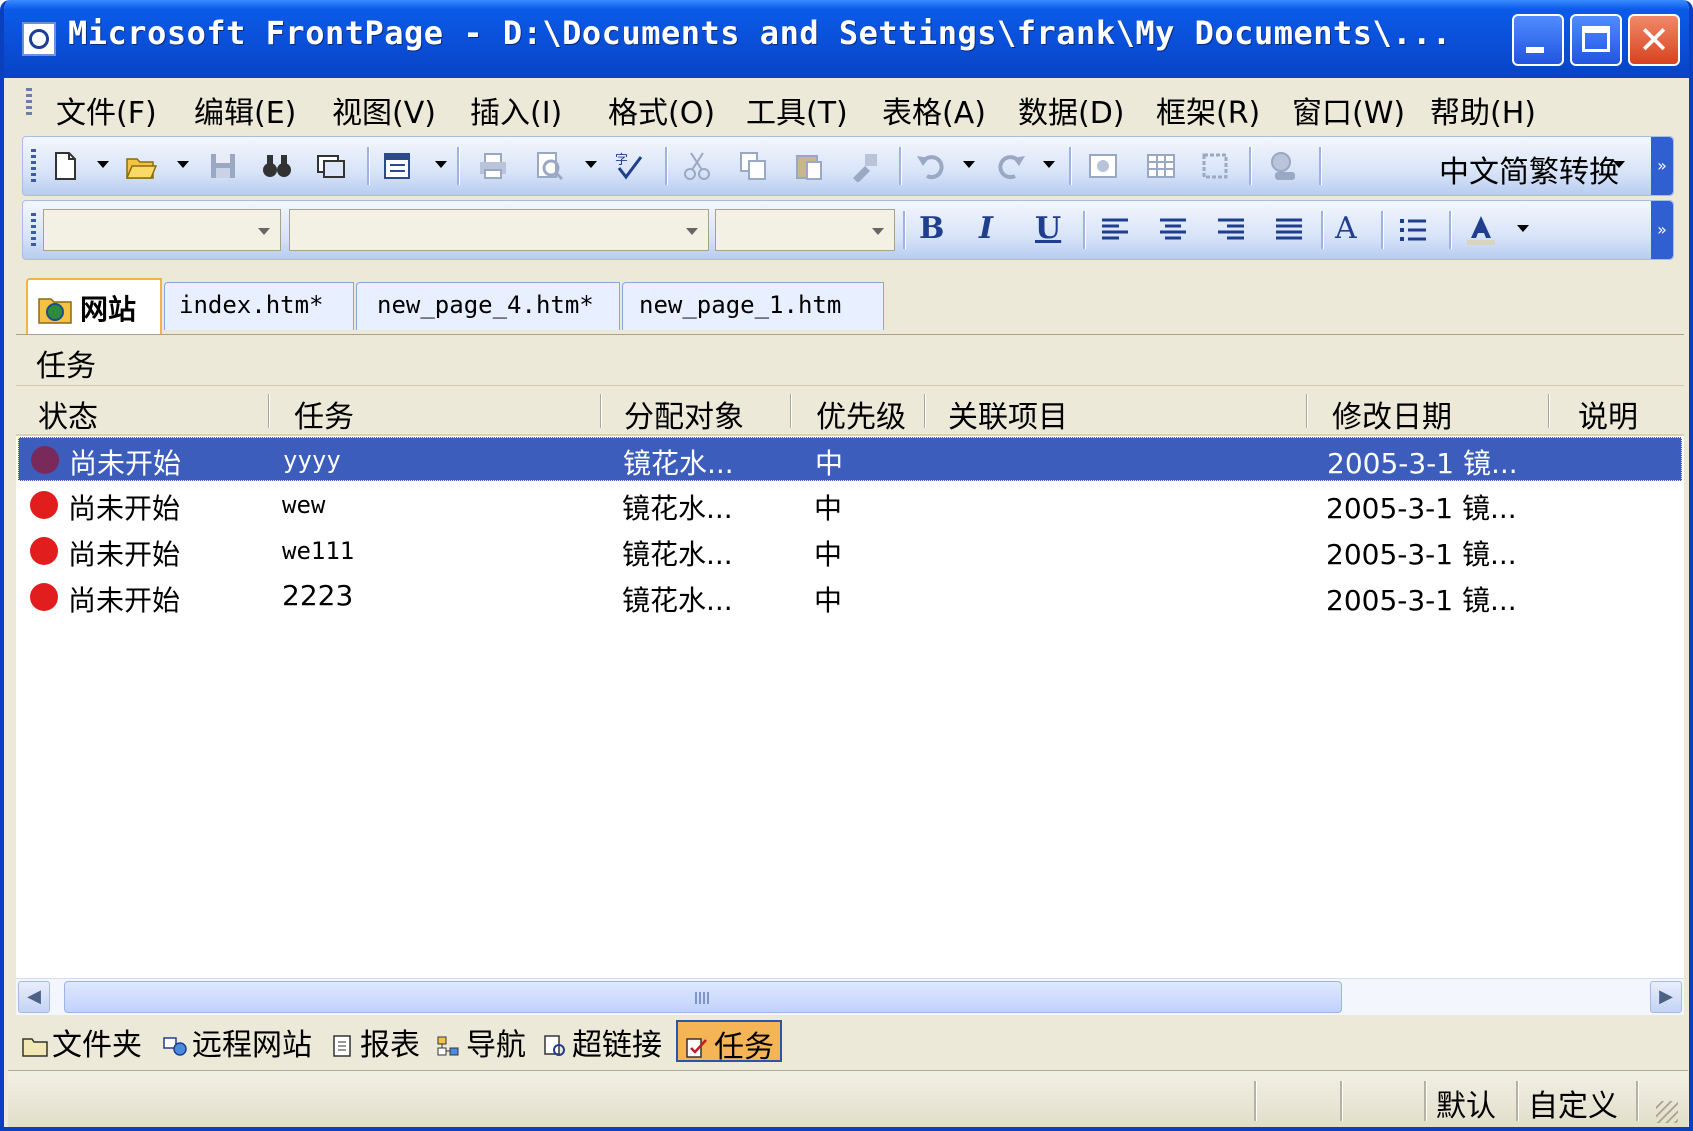 This screenshot has width=1693, height=1131. What do you see at coordinates (1346, 228) in the screenshot?
I see `increase-font-size-button: A` at bounding box center [1346, 228].